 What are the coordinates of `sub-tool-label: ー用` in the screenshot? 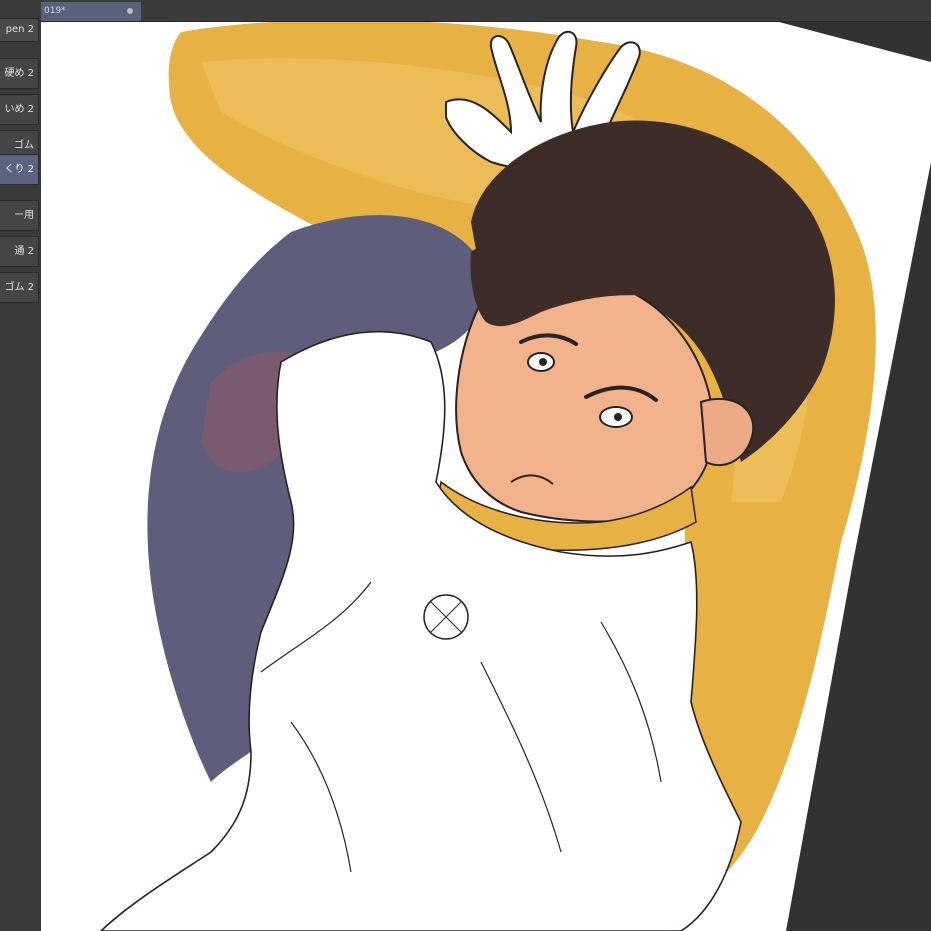 It's located at (24, 215).